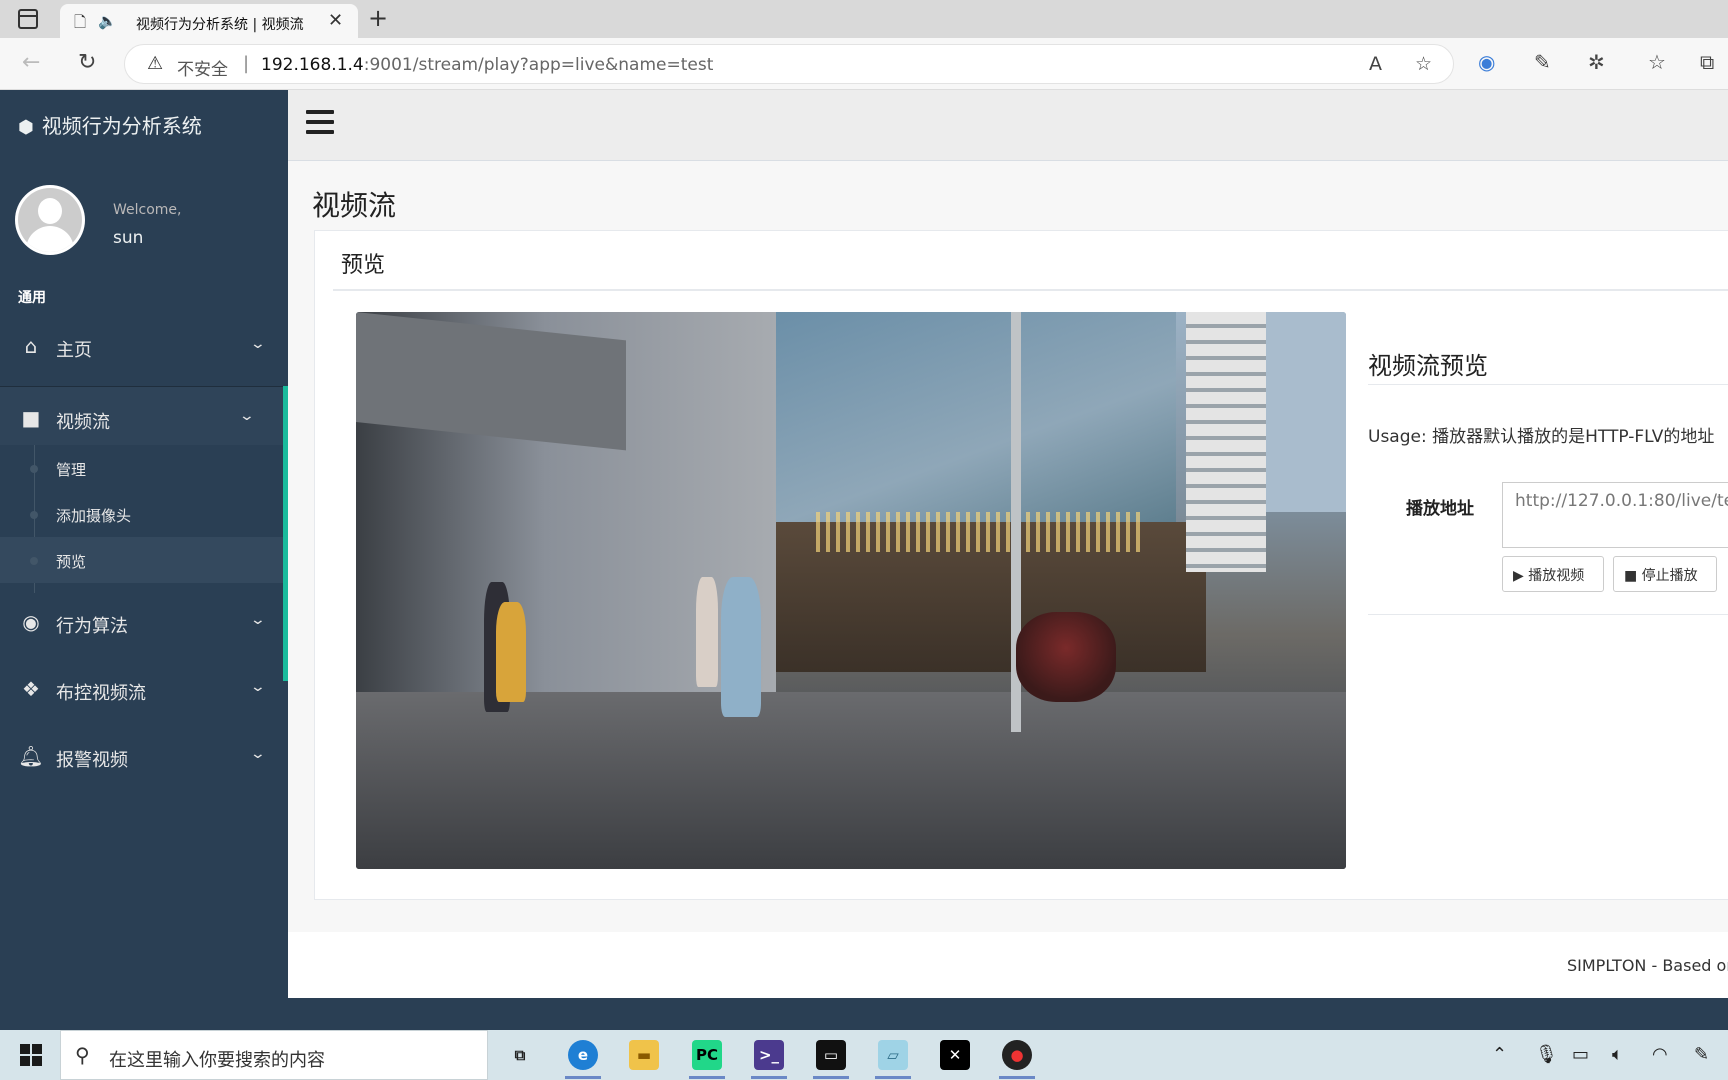 The image size is (1728, 1080). I want to click on read-aloud-icon: A, so click(1375, 64).